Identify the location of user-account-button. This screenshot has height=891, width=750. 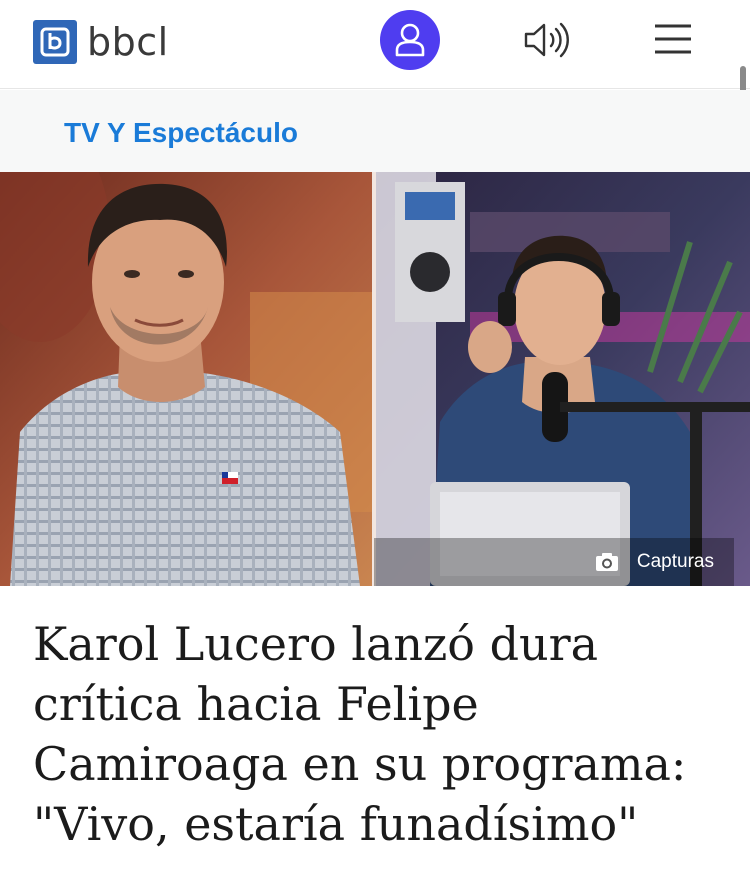
(410, 40).